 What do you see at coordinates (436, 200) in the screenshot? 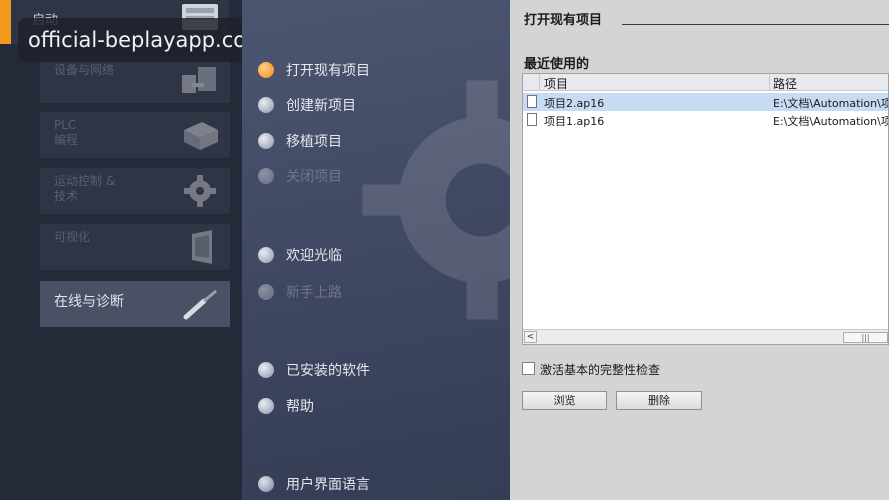
I see `background-gear-icon` at bounding box center [436, 200].